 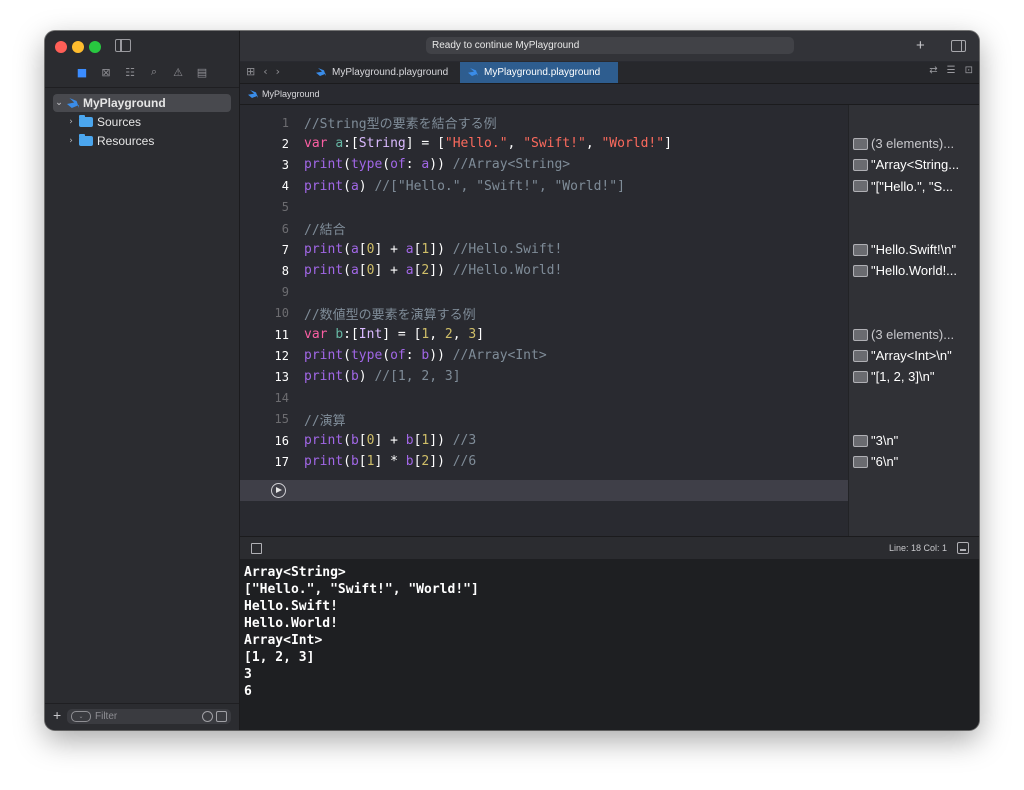 I want to click on minimize-window-button, so click(x=78, y=47).